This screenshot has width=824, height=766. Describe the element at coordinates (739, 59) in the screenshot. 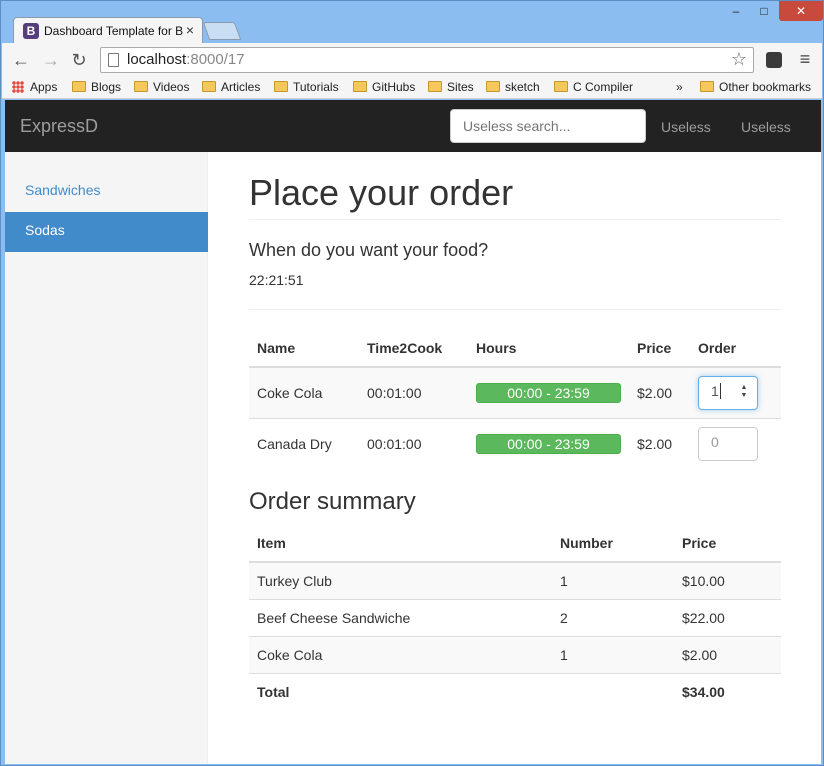

I see `bookmark-star-icon: ☆` at that location.